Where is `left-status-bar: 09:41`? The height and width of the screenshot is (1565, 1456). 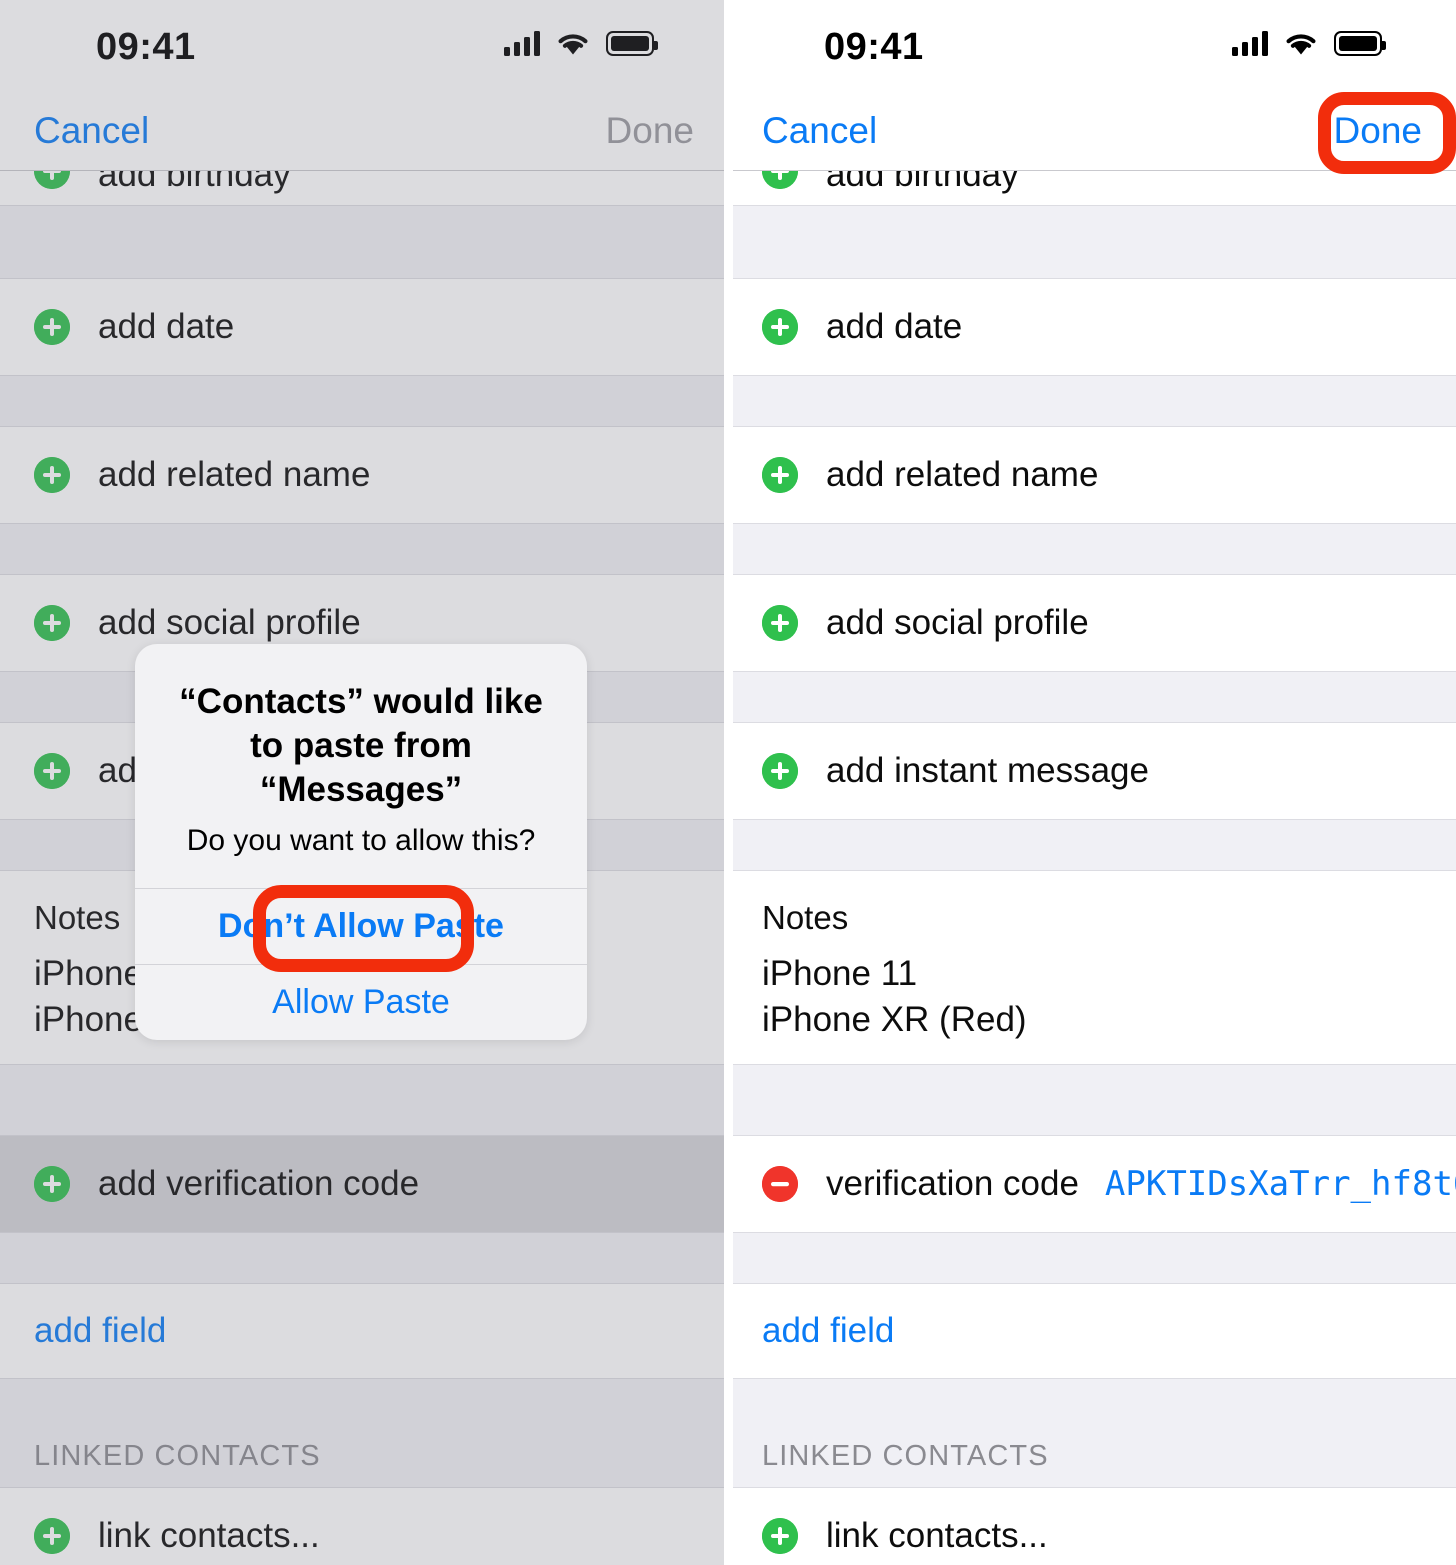
left-status-bar: 09:41 is located at coordinates (364, 46).